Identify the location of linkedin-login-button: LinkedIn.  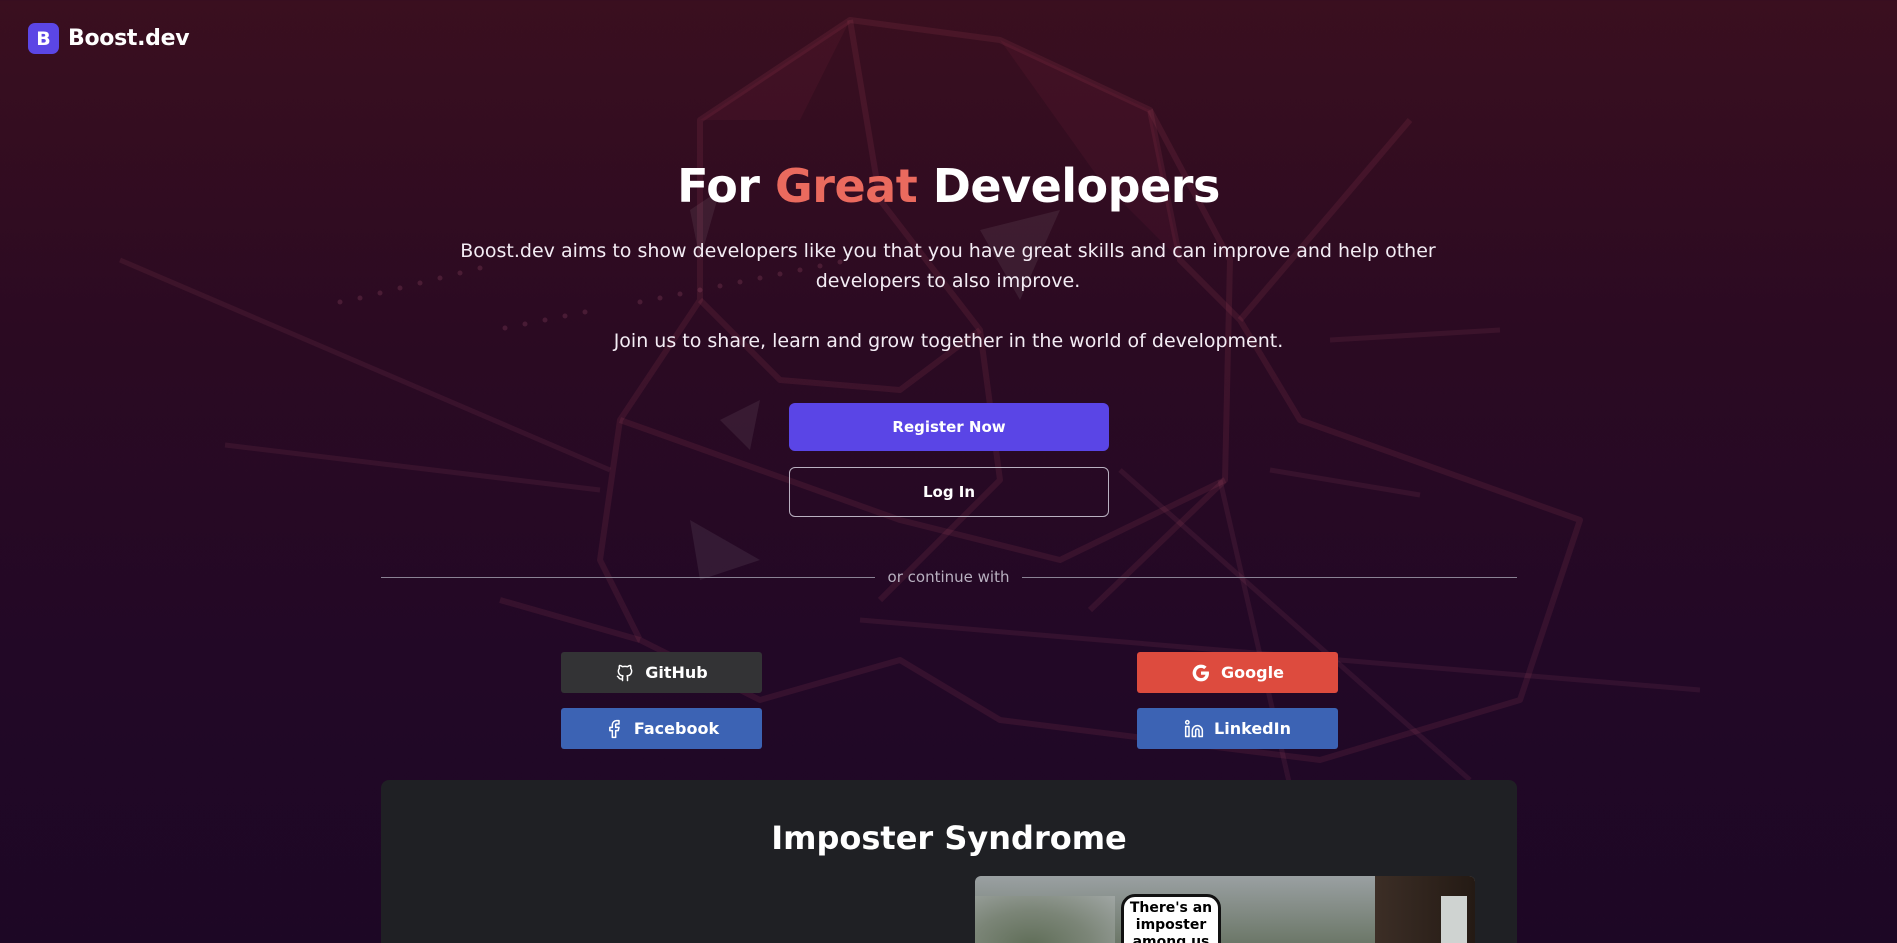
(1237, 728).